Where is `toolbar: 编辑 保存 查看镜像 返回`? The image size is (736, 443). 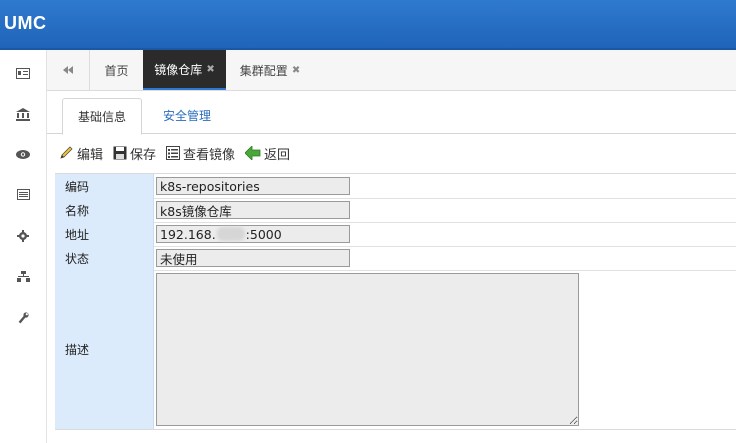
toolbar: 编辑 保存 查看镜像 返回 is located at coordinates (179, 153).